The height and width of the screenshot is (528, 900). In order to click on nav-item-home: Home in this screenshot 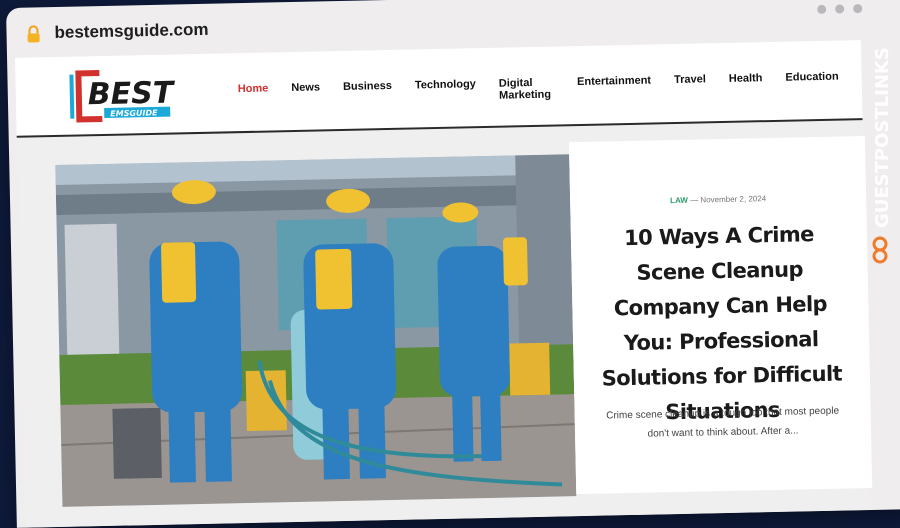, I will do `click(253, 95)`.